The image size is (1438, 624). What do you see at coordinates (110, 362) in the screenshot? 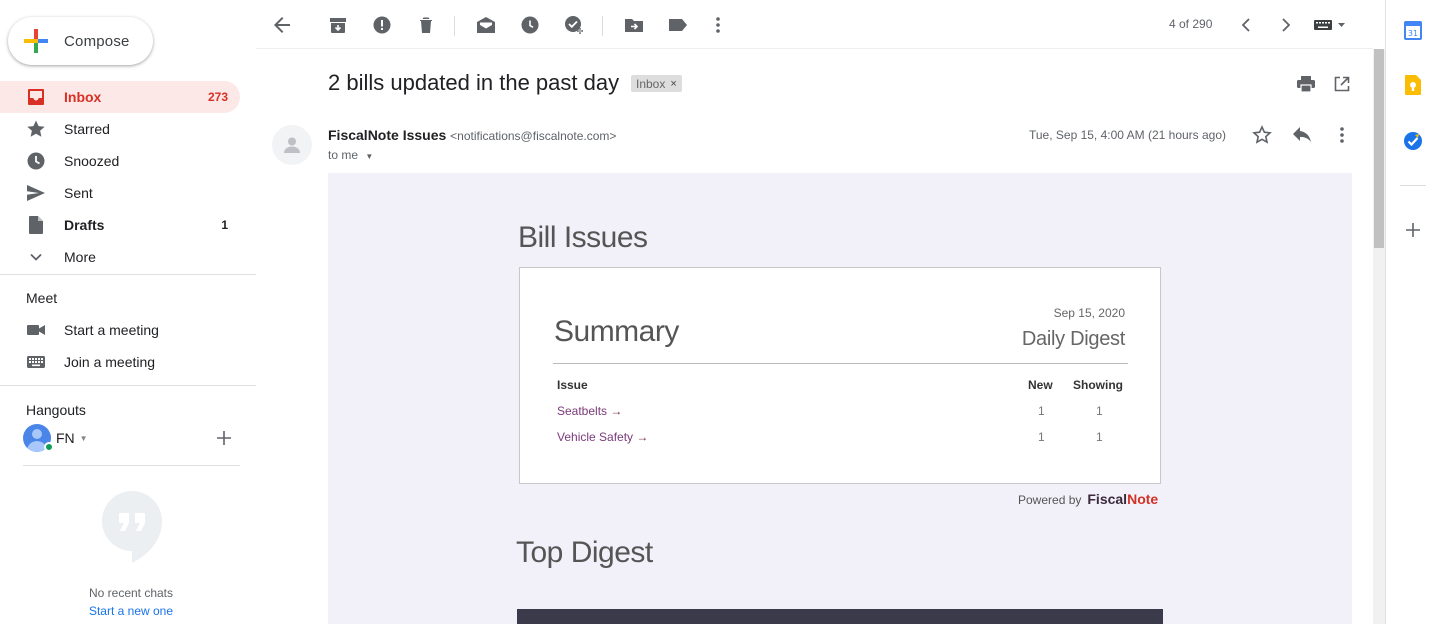
I see `join-meeting-label: Join a meeting` at bounding box center [110, 362].